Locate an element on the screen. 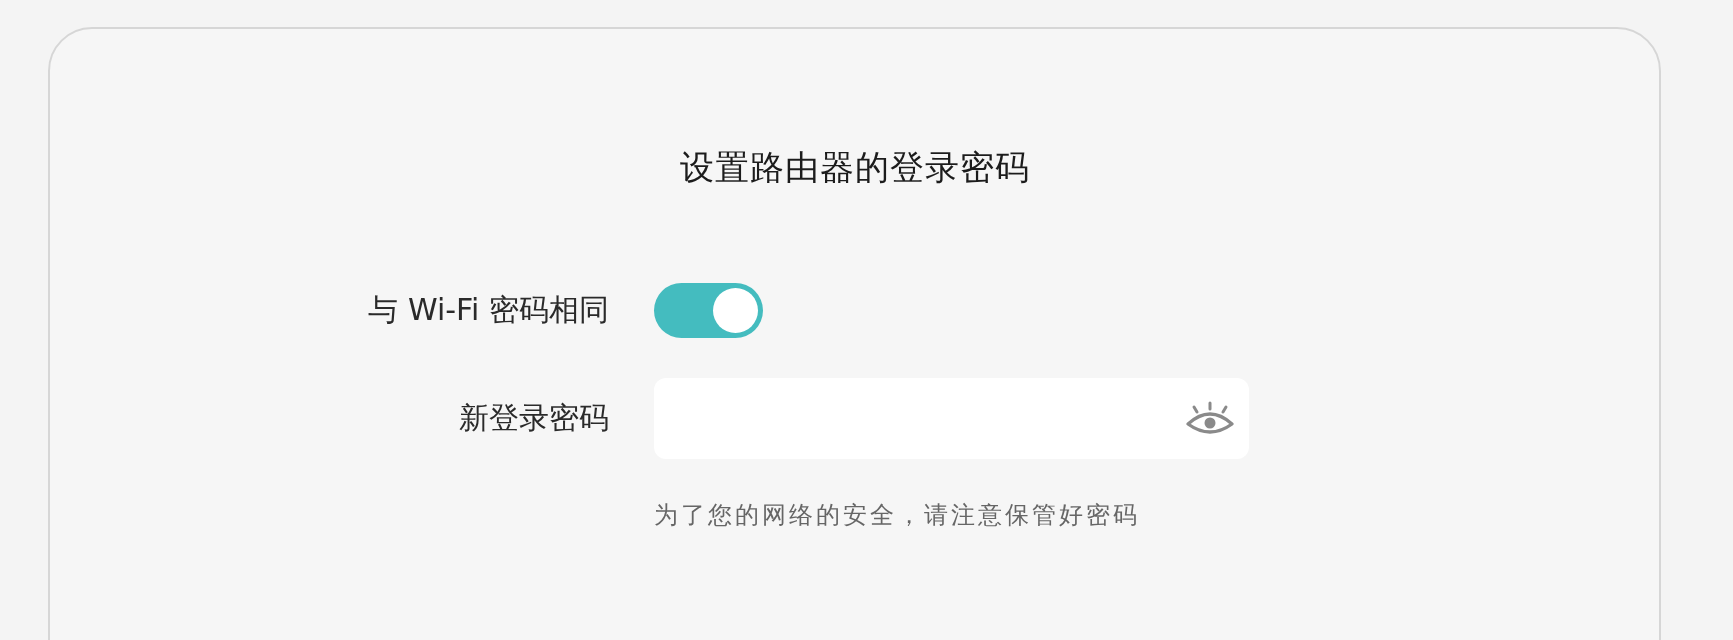 The width and height of the screenshot is (1733, 640). field-label: 新登录密码 is located at coordinates (534, 418).